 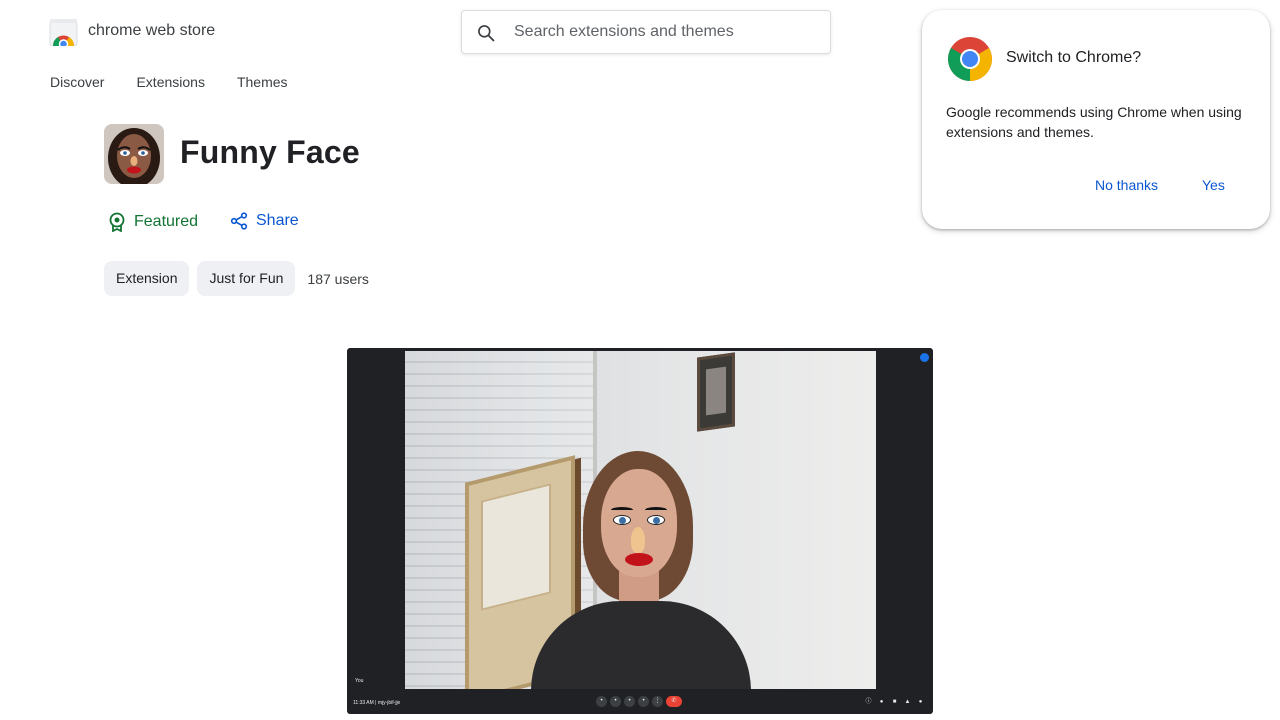 I want to click on activities-icon: ▲, so click(x=907, y=702).